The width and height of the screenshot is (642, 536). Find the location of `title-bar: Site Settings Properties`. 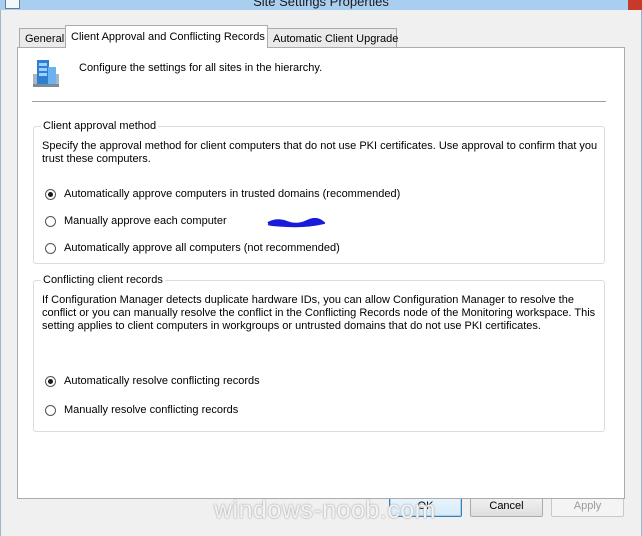

title-bar: Site Settings Properties is located at coordinates (321, 5).